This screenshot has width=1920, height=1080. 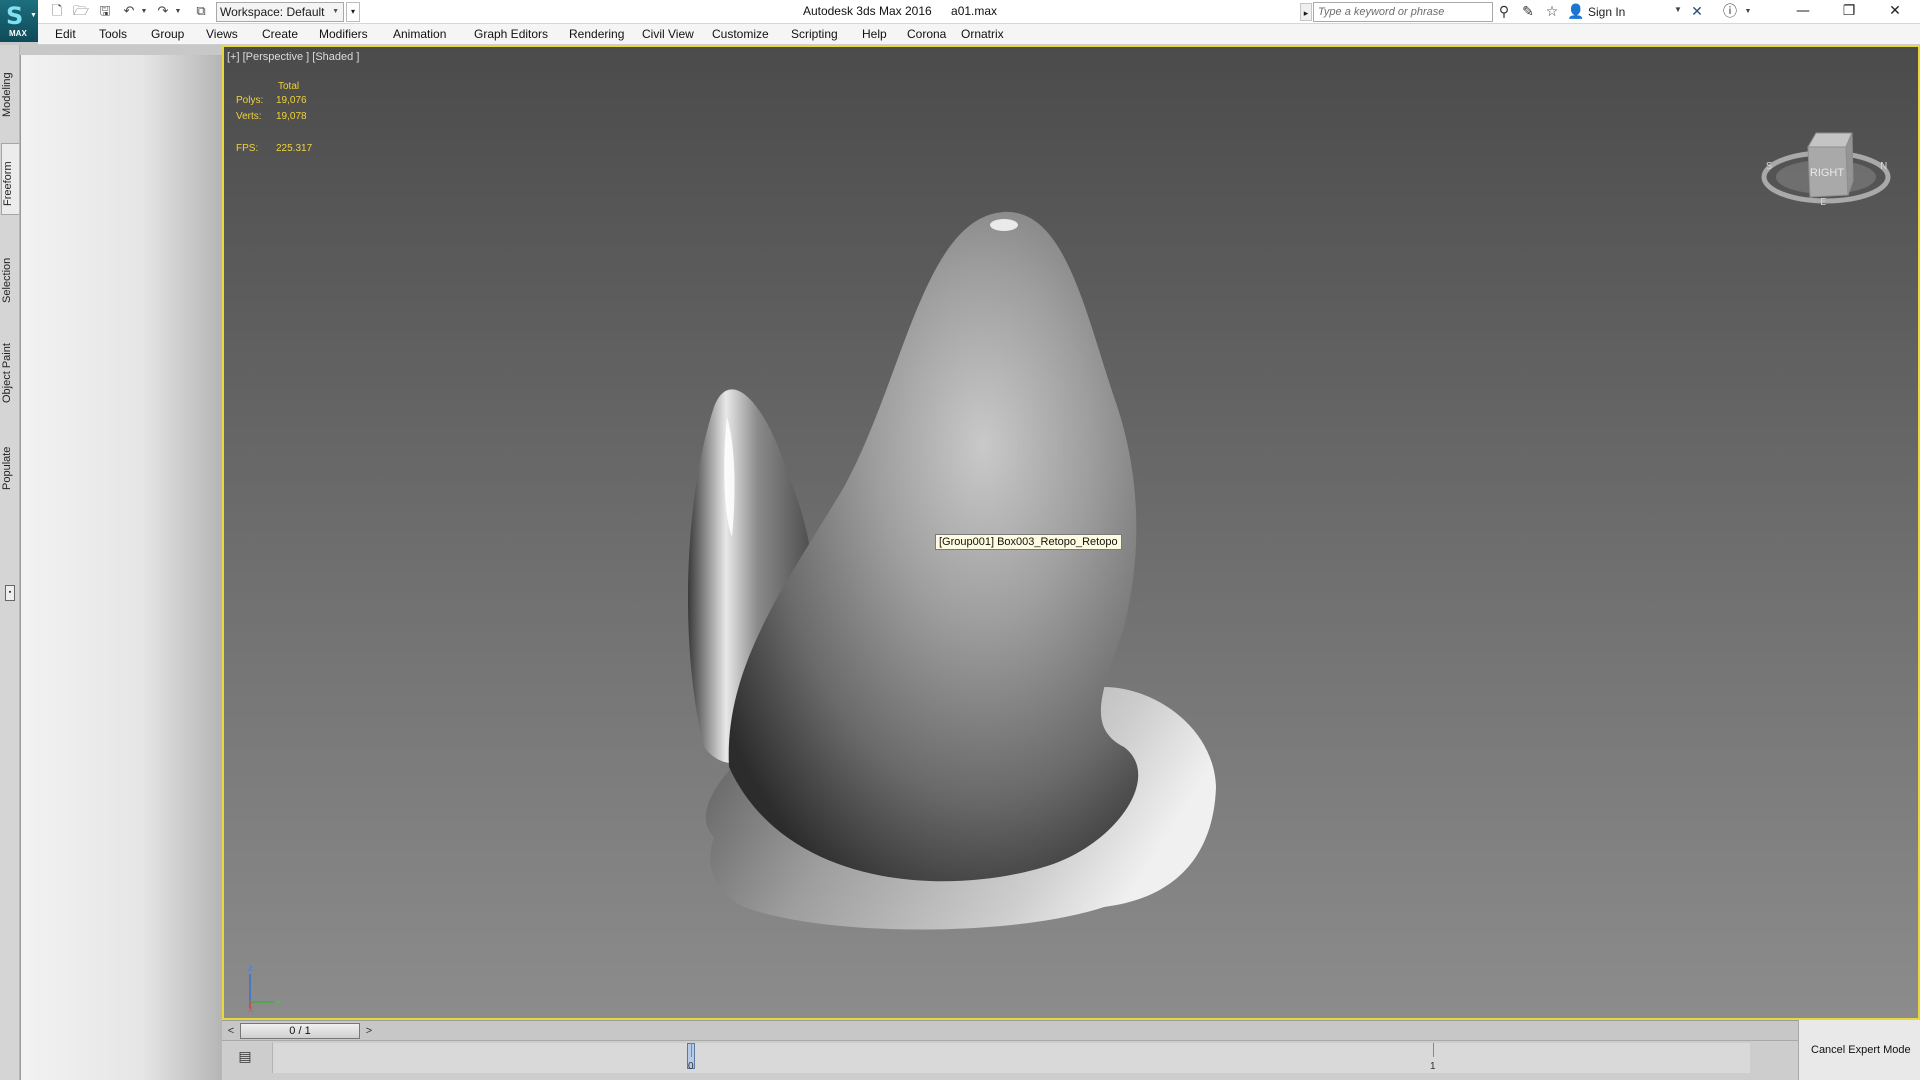 What do you see at coordinates (1528, 12) in the screenshot?
I see `community-icon: ✎` at bounding box center [1528, 12].